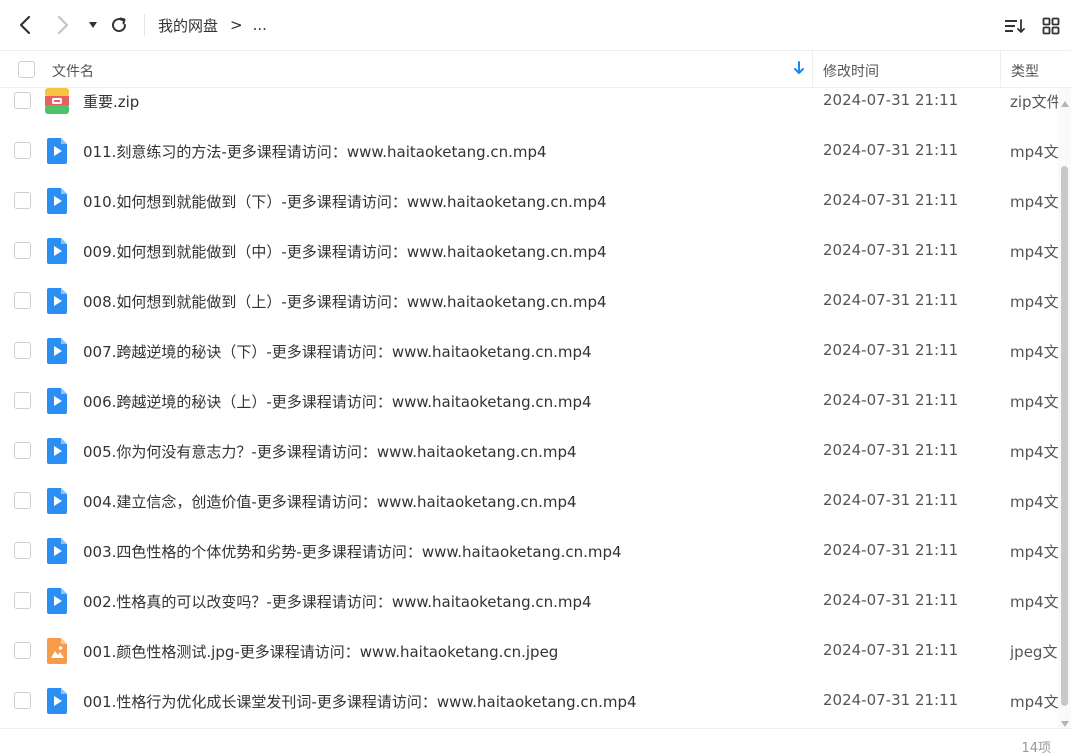  Describe the element at coordinates (73, 71) in the screenshot. I see `column-header-name: 文件名` at that location.